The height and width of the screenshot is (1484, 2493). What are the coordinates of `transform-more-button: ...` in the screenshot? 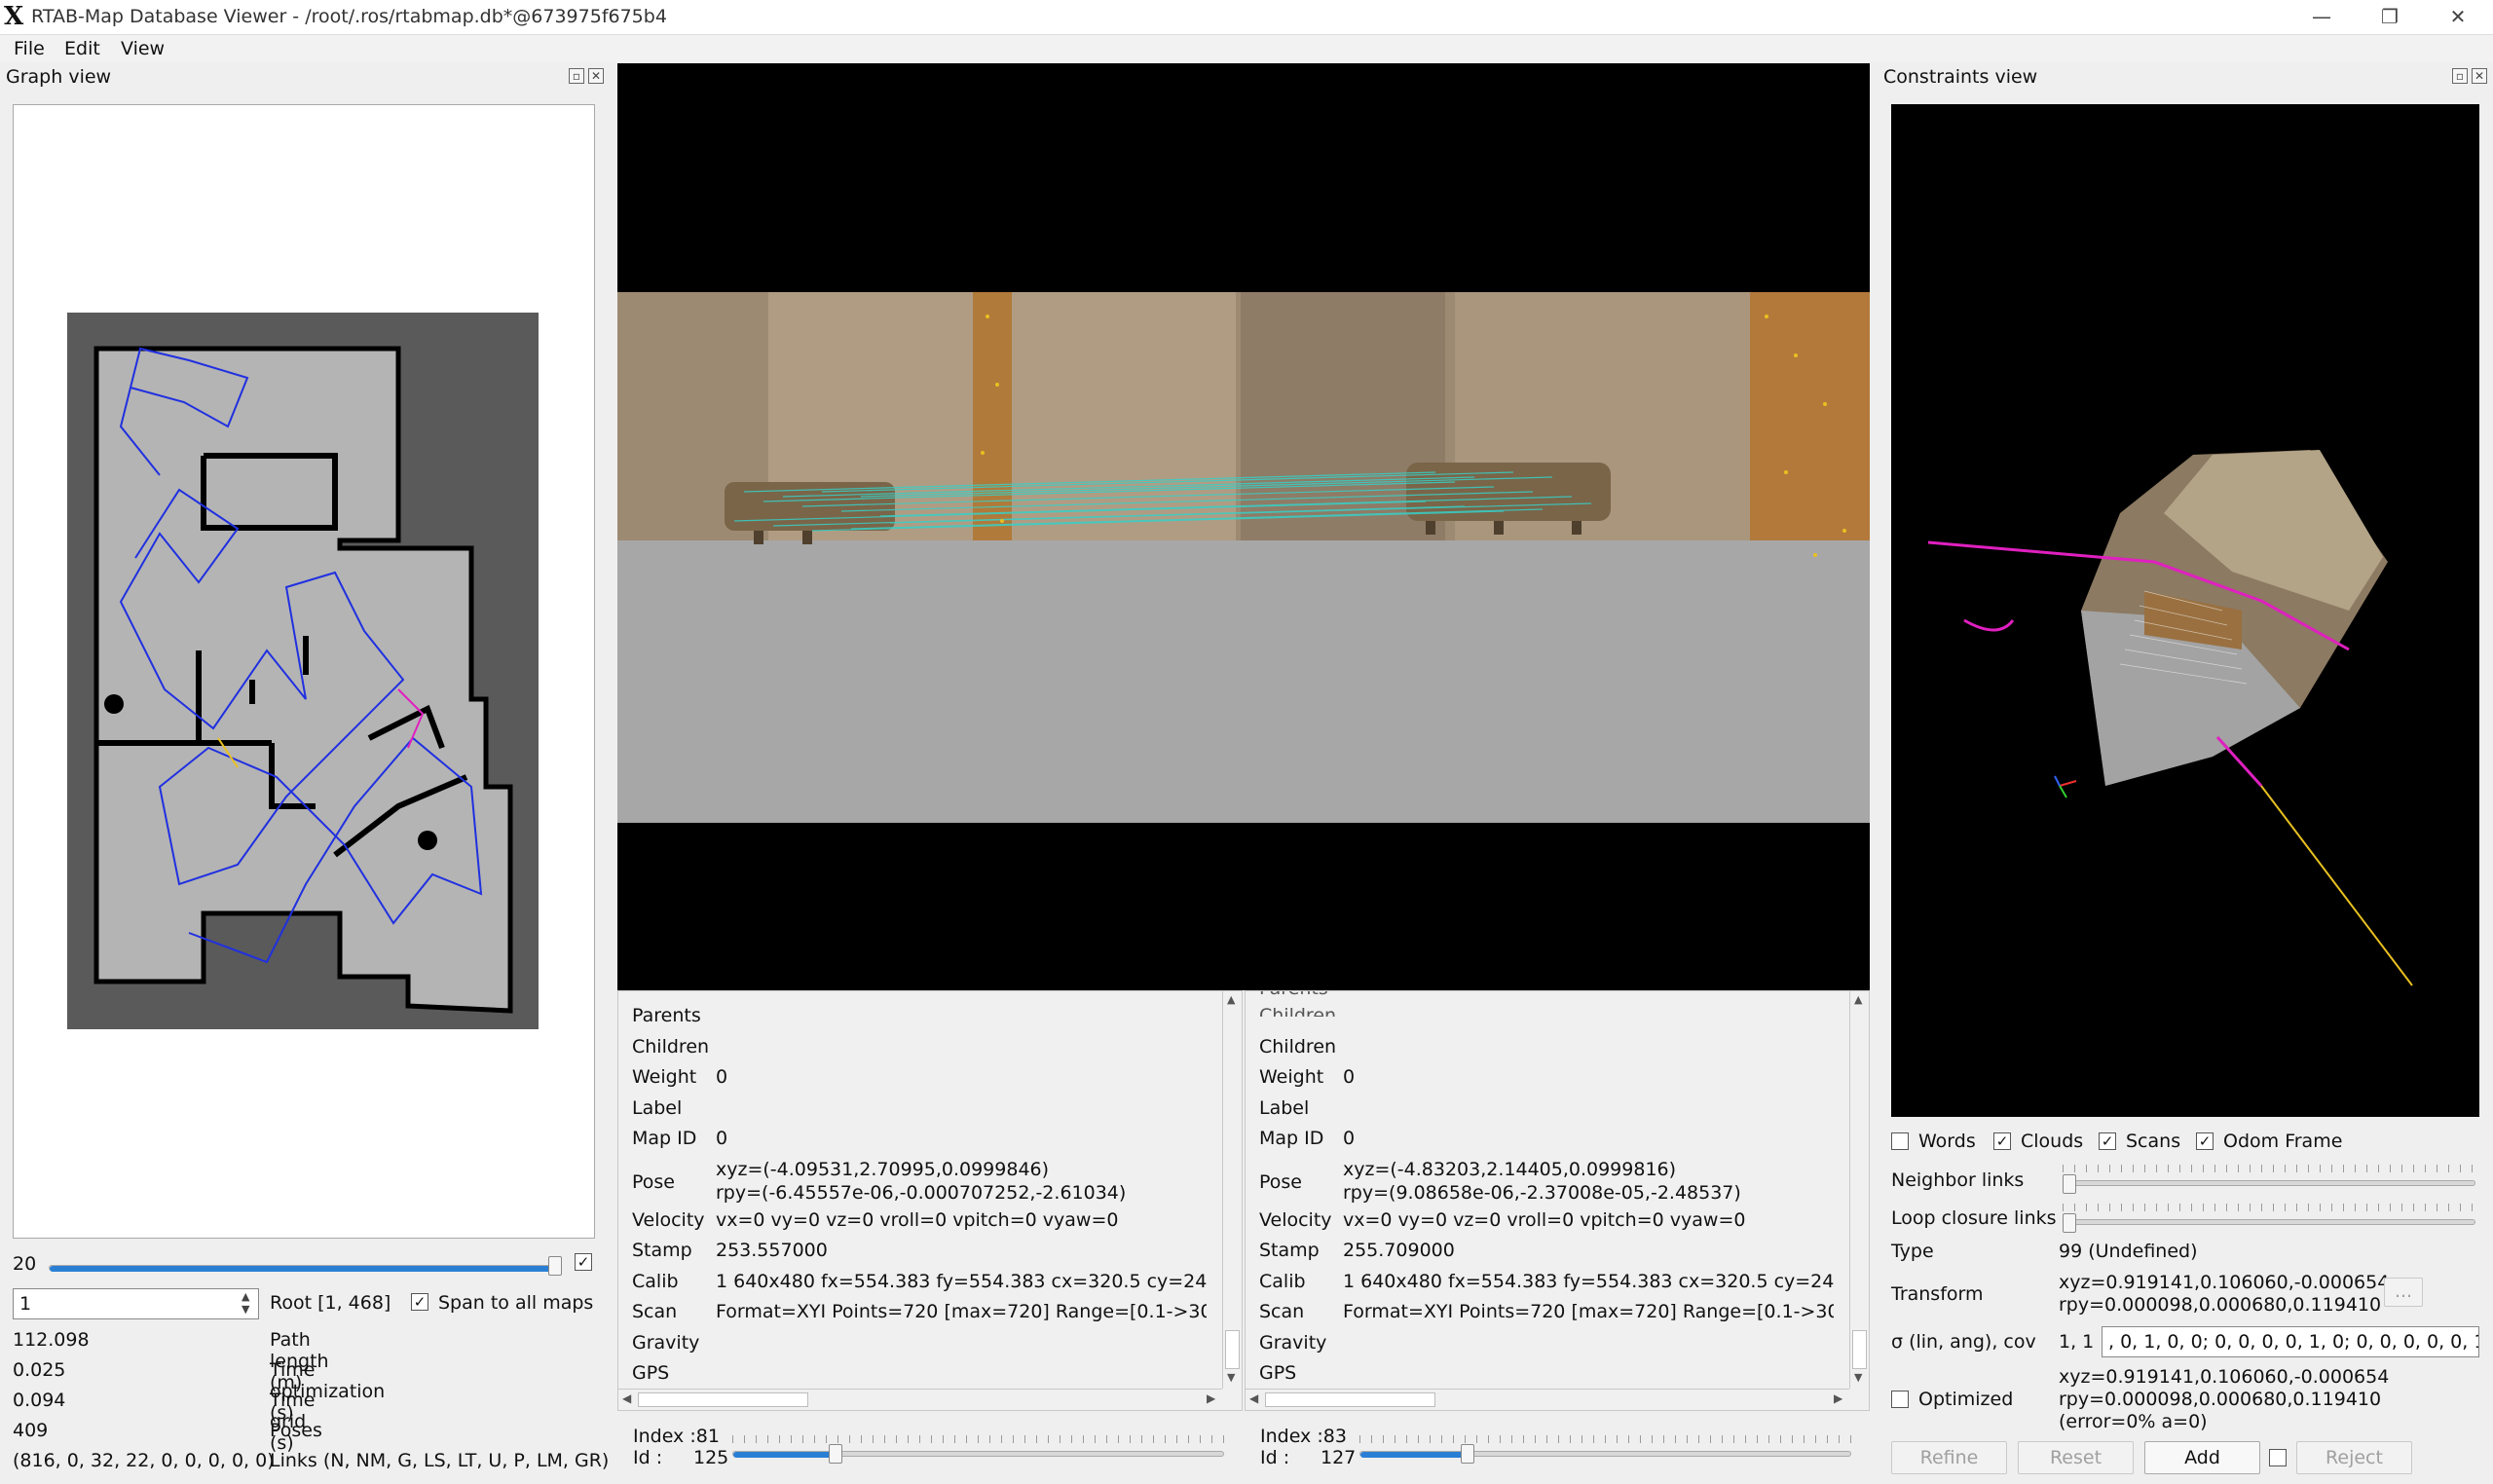 It's located at (2404, 1292).